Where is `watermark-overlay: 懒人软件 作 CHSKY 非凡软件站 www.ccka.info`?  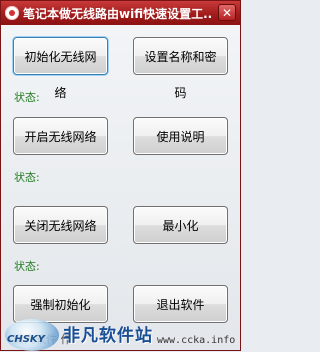 watermark-overlay: 懒人软件 作 CHSKY 非凡软件站 www.ccka.info is located at coordinates (121, 335).